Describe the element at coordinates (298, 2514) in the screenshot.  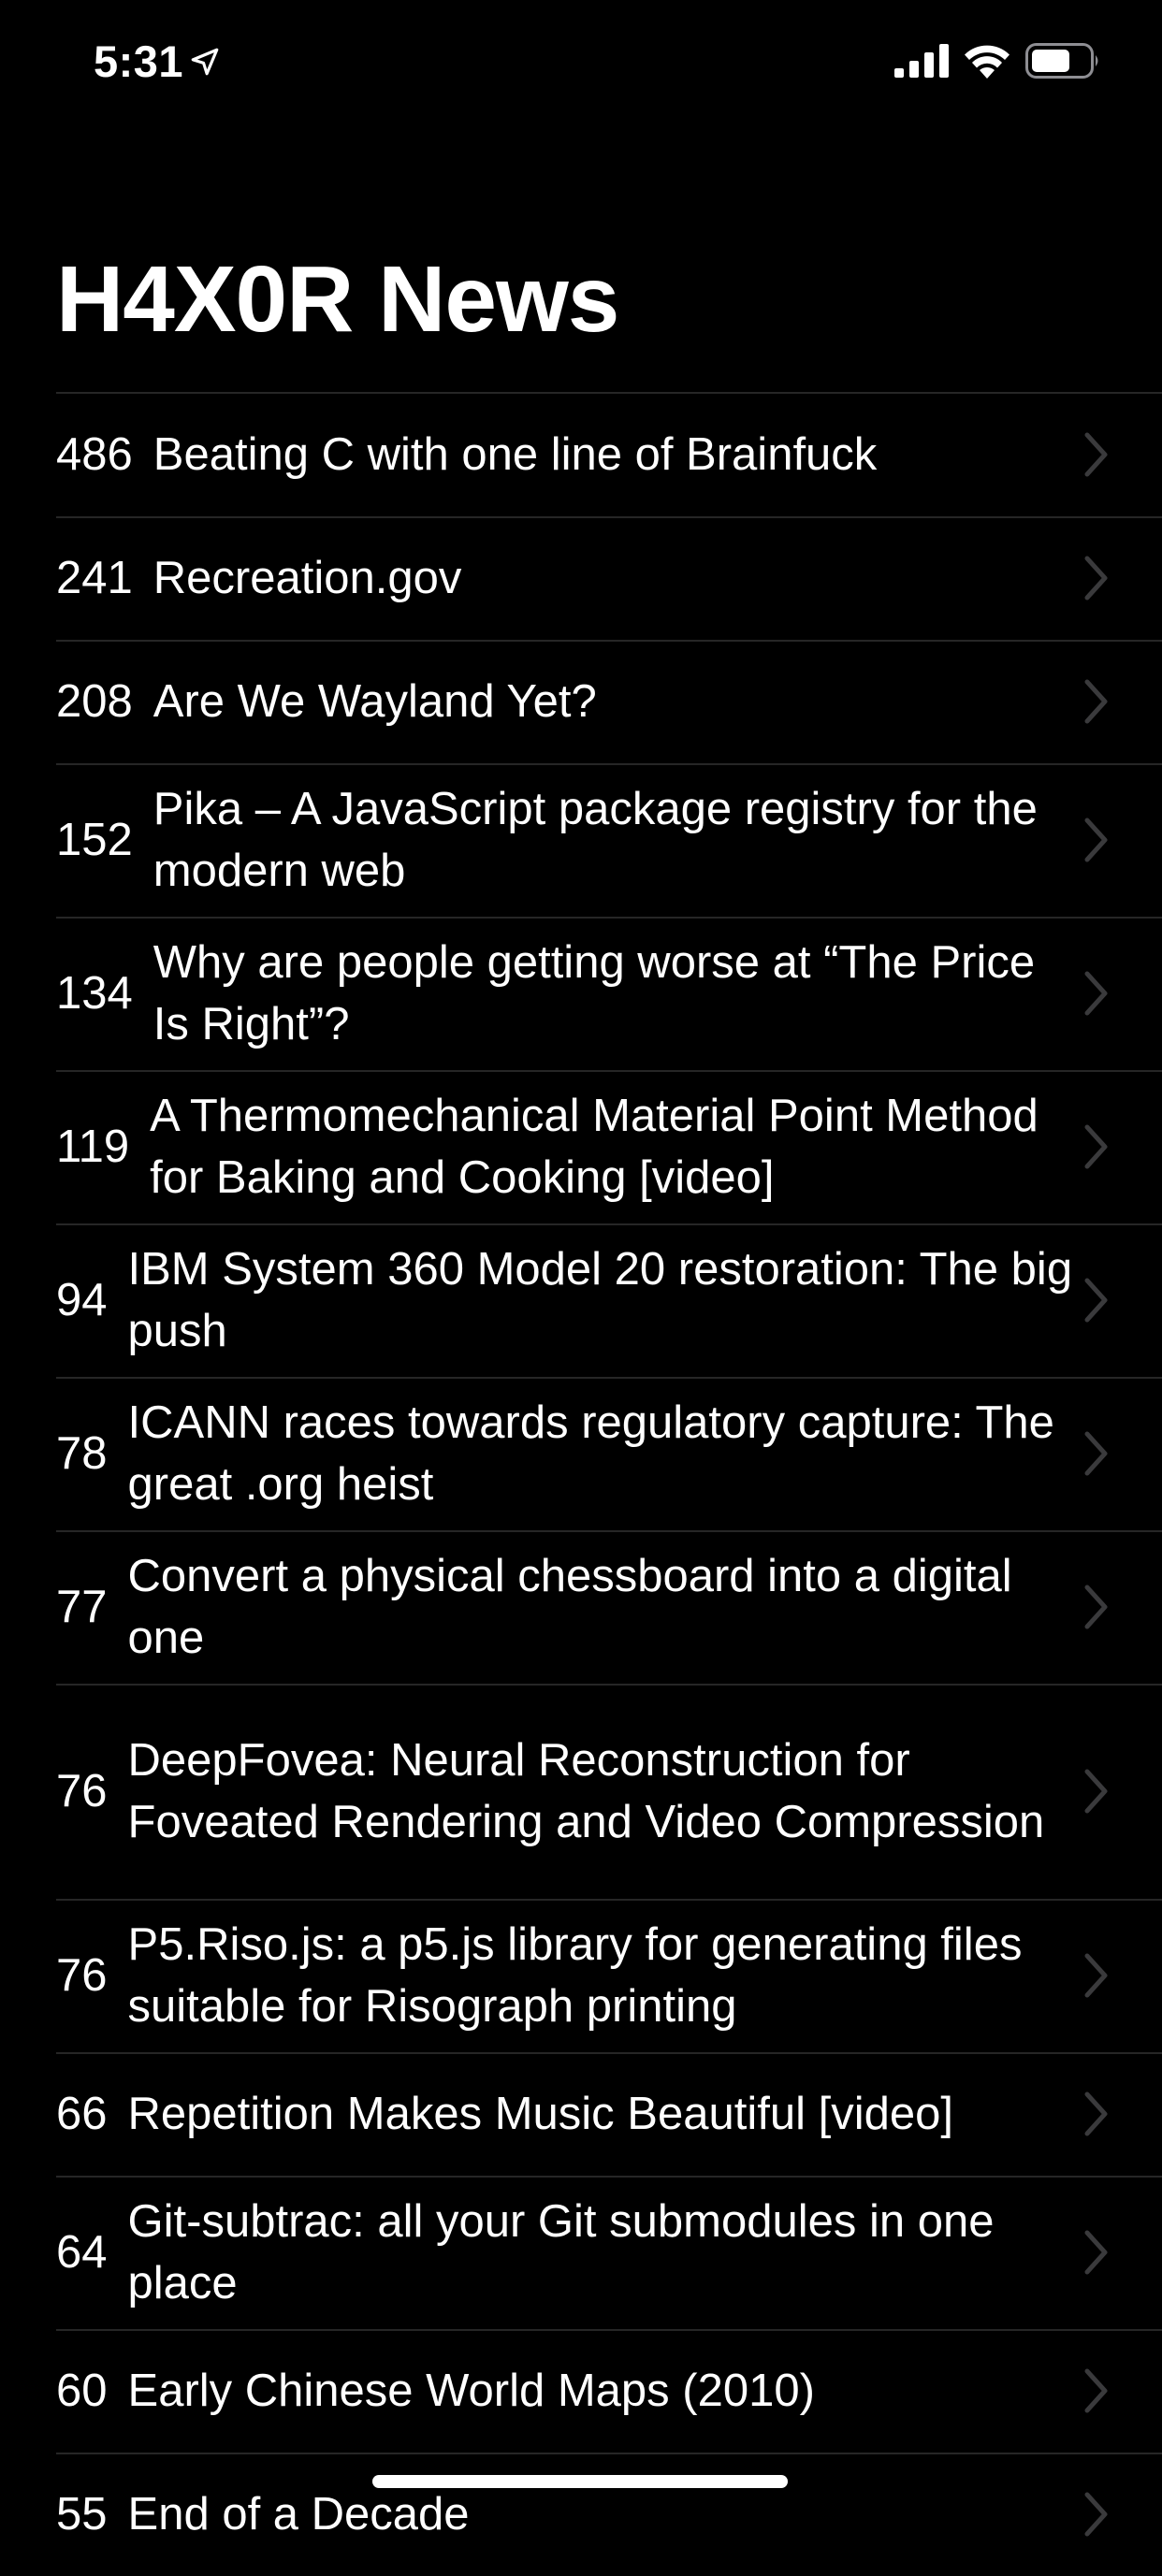
I see `story-title: End of a Decade` at that location.